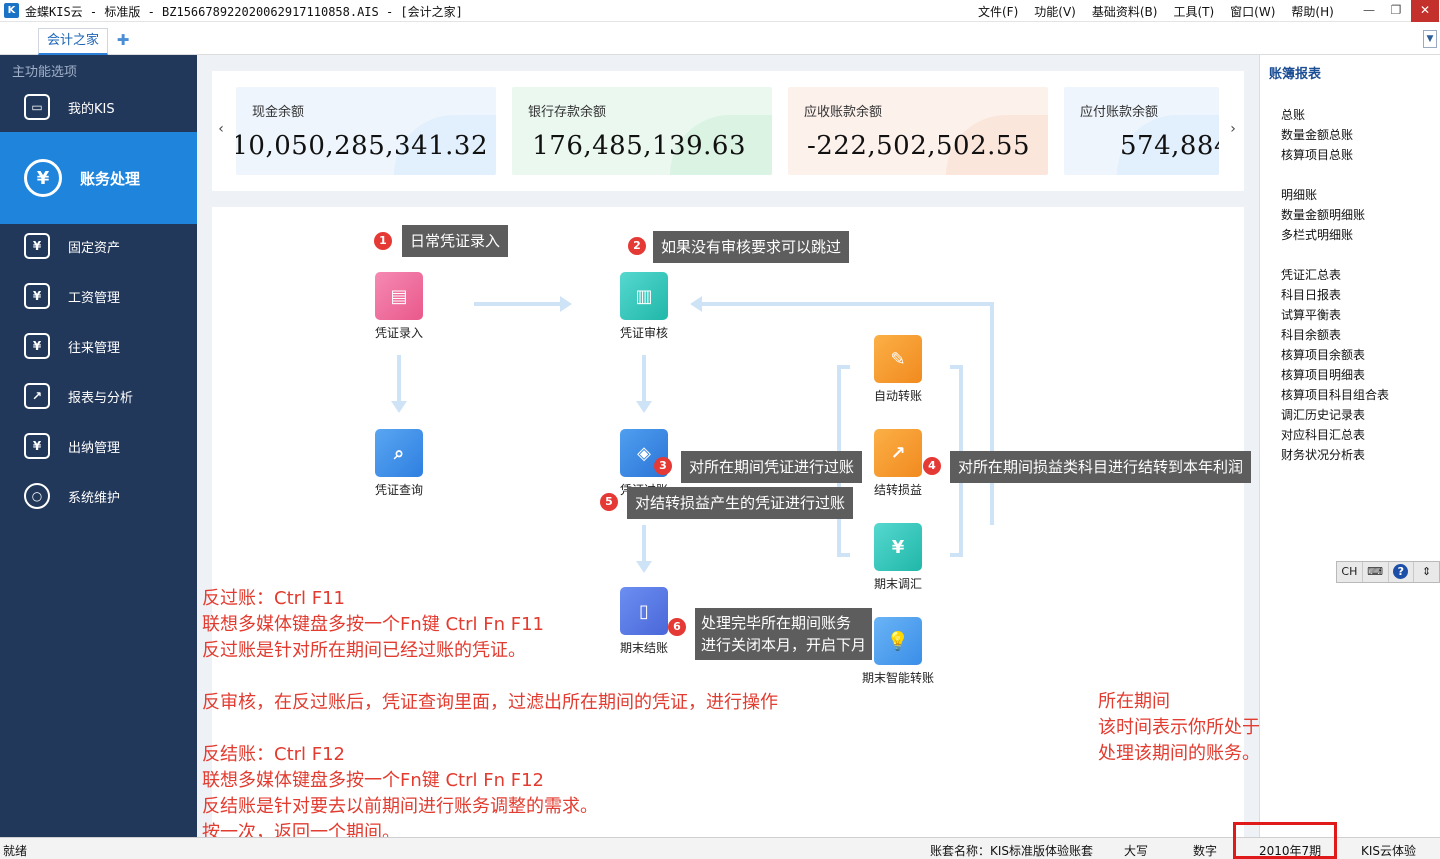 The width and height of the screenshot is (1440, 859). Describe the element at coordinates (1376, 572) in the screenshot. I see `keyboard-icon: ⌨` at that location.